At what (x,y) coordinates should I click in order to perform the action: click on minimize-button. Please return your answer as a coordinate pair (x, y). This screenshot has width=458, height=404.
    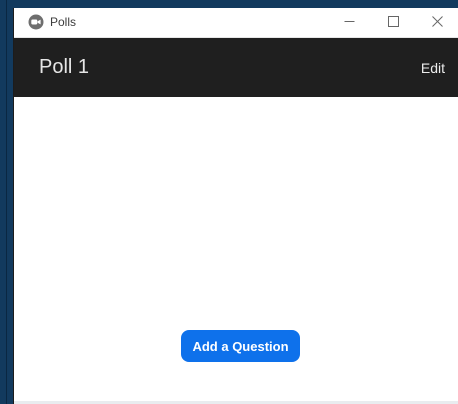
    Looking at the image, I should click on (349, 22).